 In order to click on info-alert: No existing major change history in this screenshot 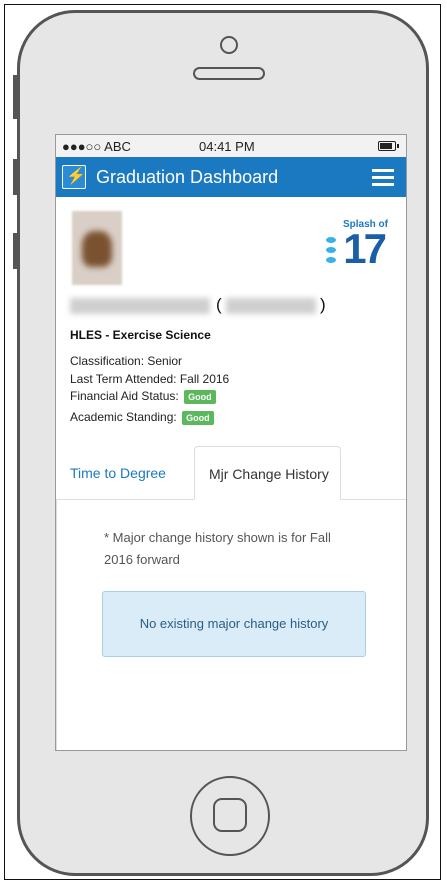, I will do `click(234, 624)`.